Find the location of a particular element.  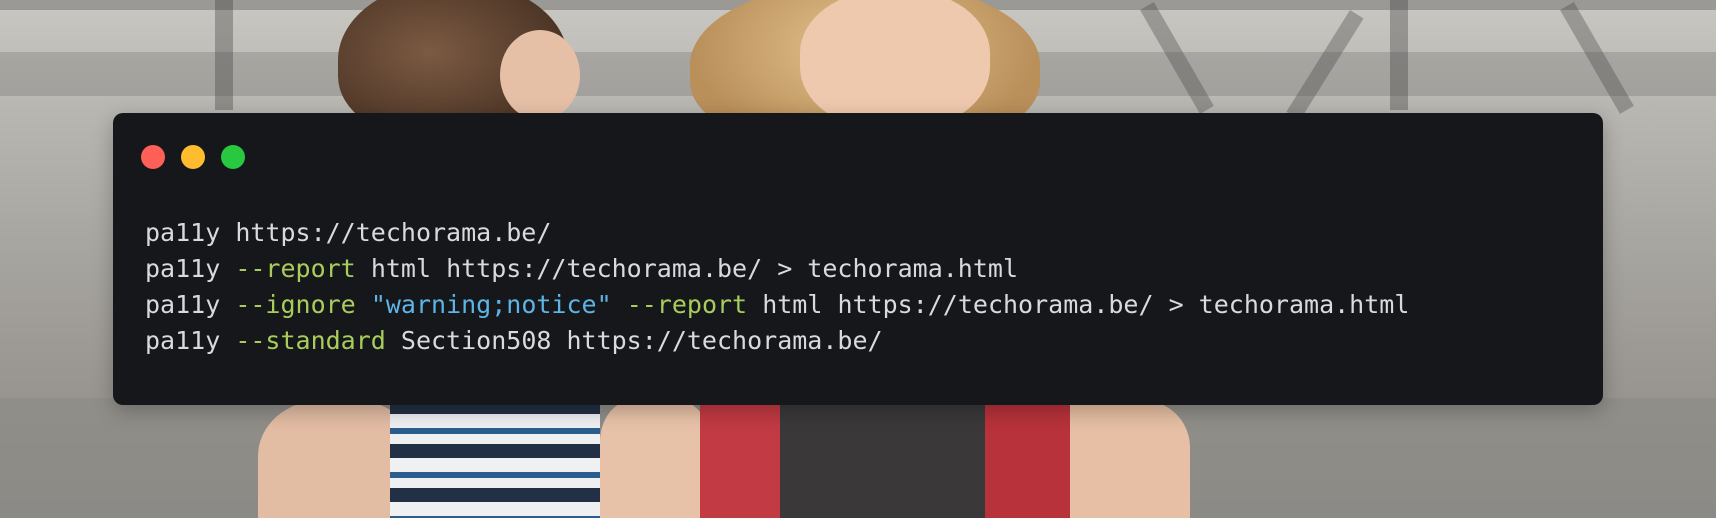

argument: https://techorama.be/ is located at coordinates (393, 232).